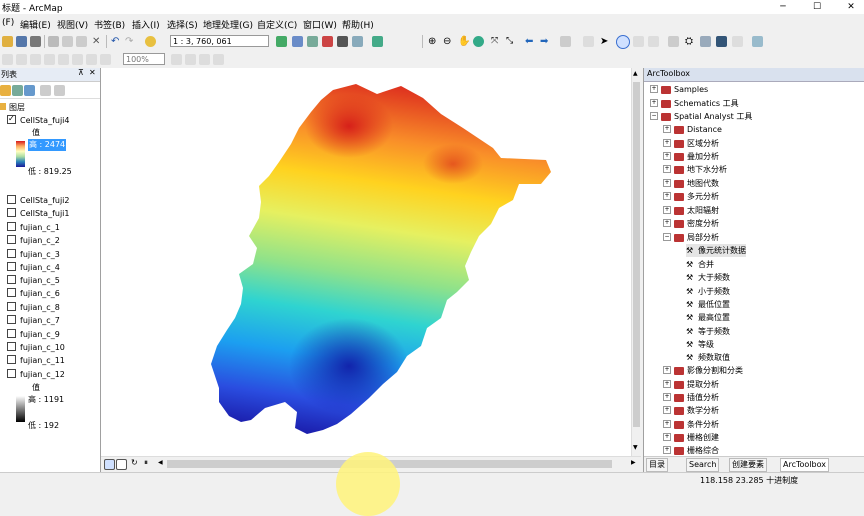  I want to click on layer-item: fujian_c_4, so click(33, 268).